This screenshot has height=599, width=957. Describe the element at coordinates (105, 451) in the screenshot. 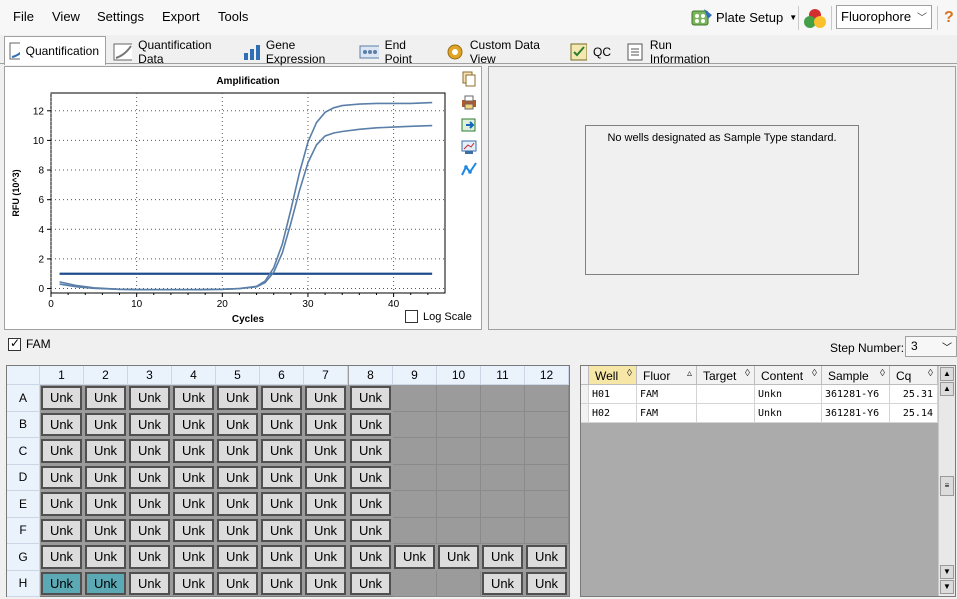

I see `plate-well-C2: Unk` at that location.